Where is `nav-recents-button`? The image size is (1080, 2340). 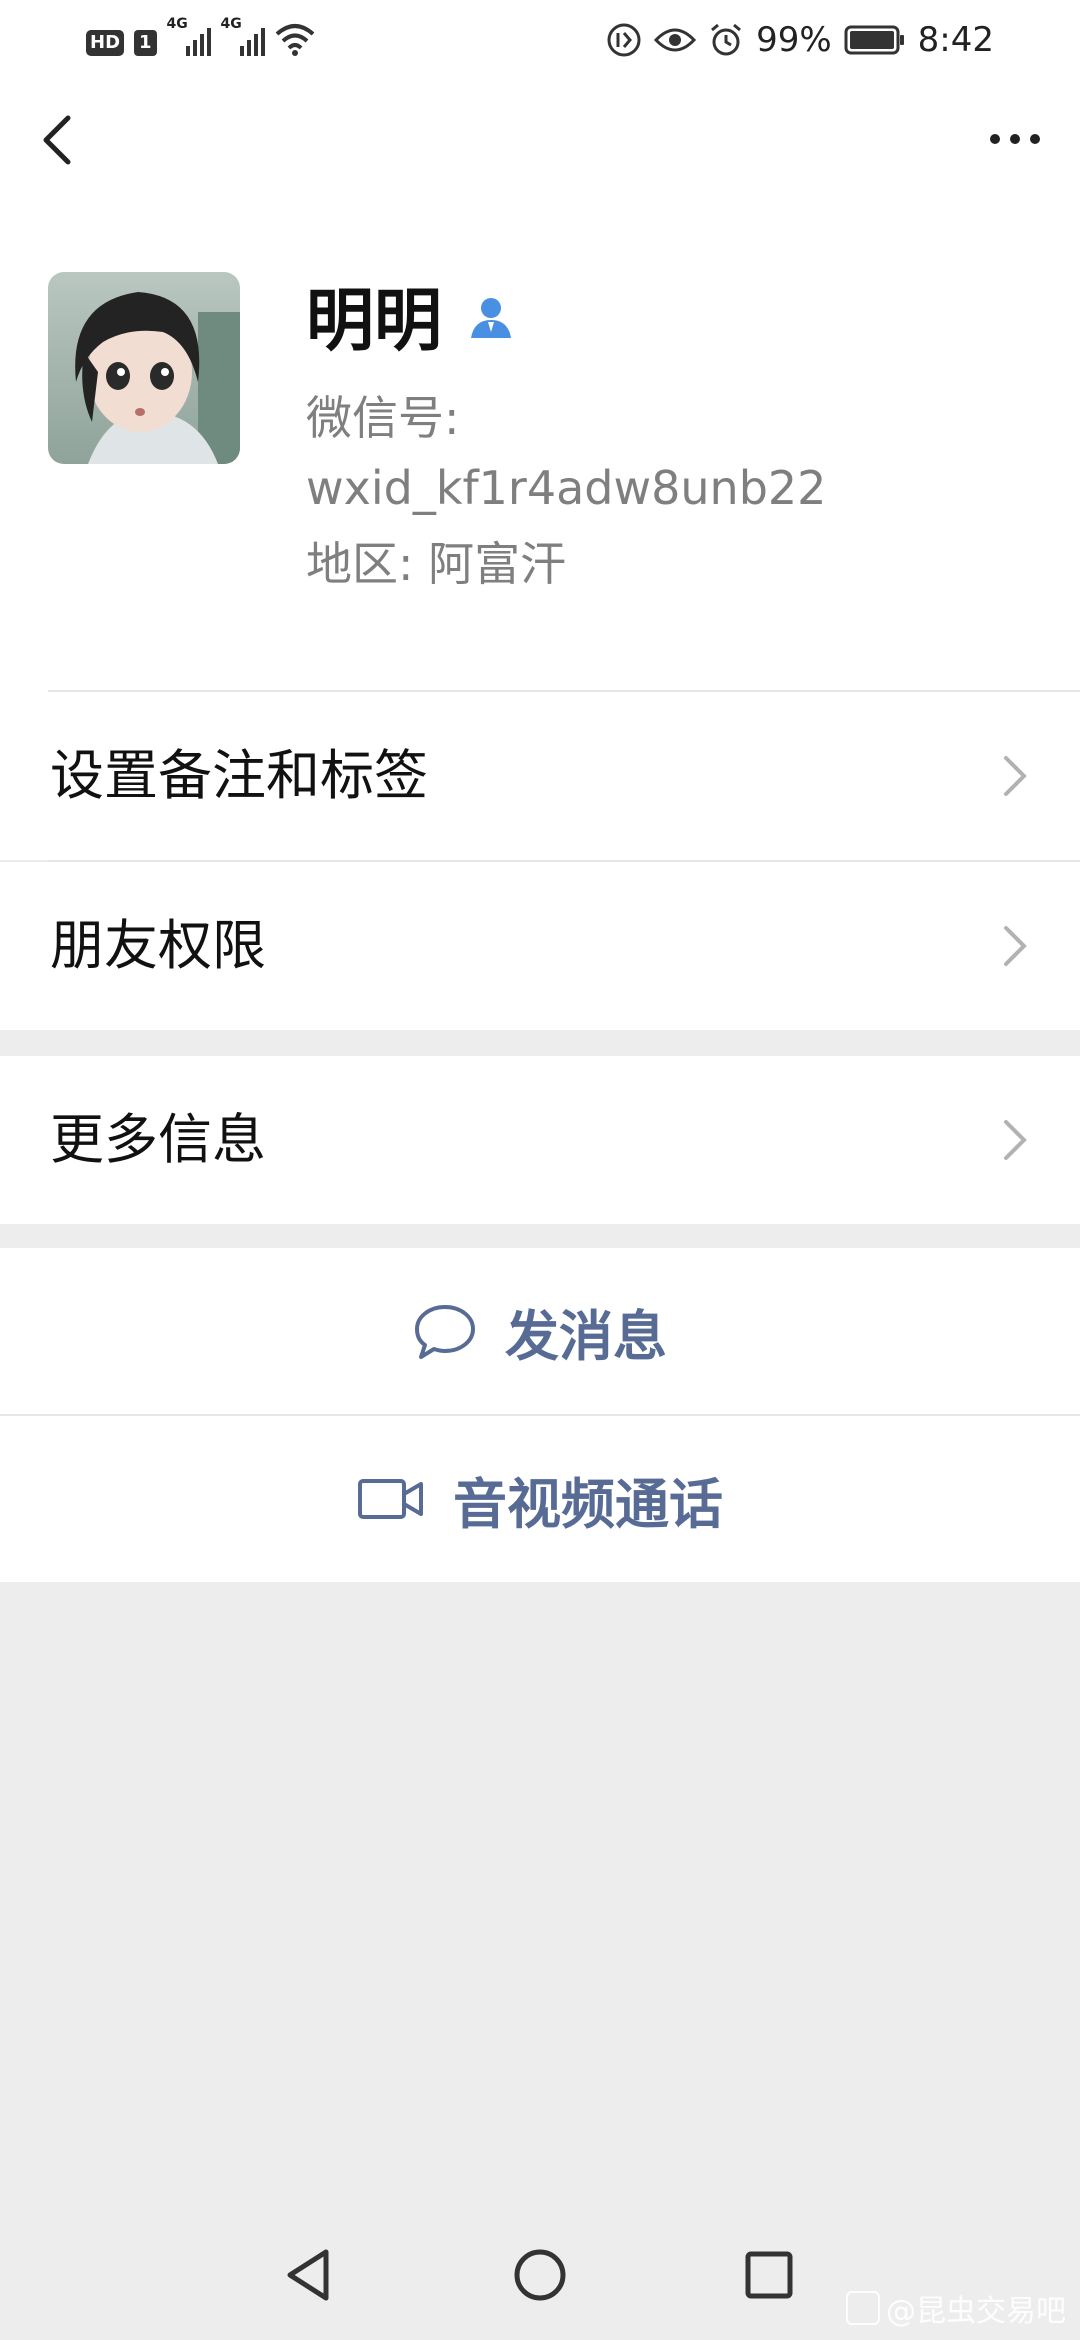 nav-recents-button is located at coordinates (769, 2275).